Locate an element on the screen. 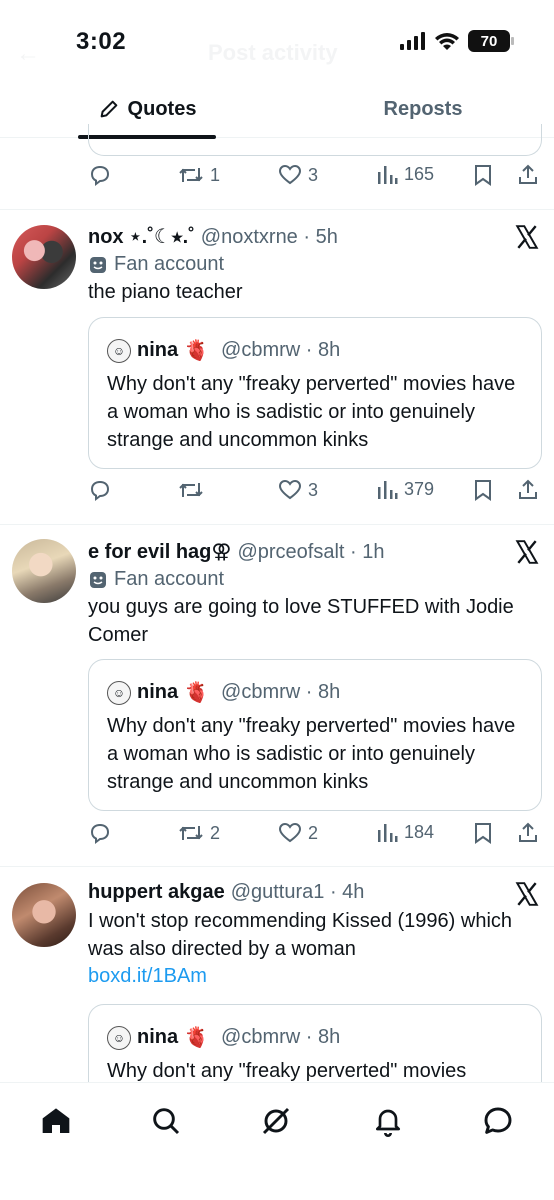 This screenshot has height=1200, width=554. grok-icon is located at coordinates (276, 1121).